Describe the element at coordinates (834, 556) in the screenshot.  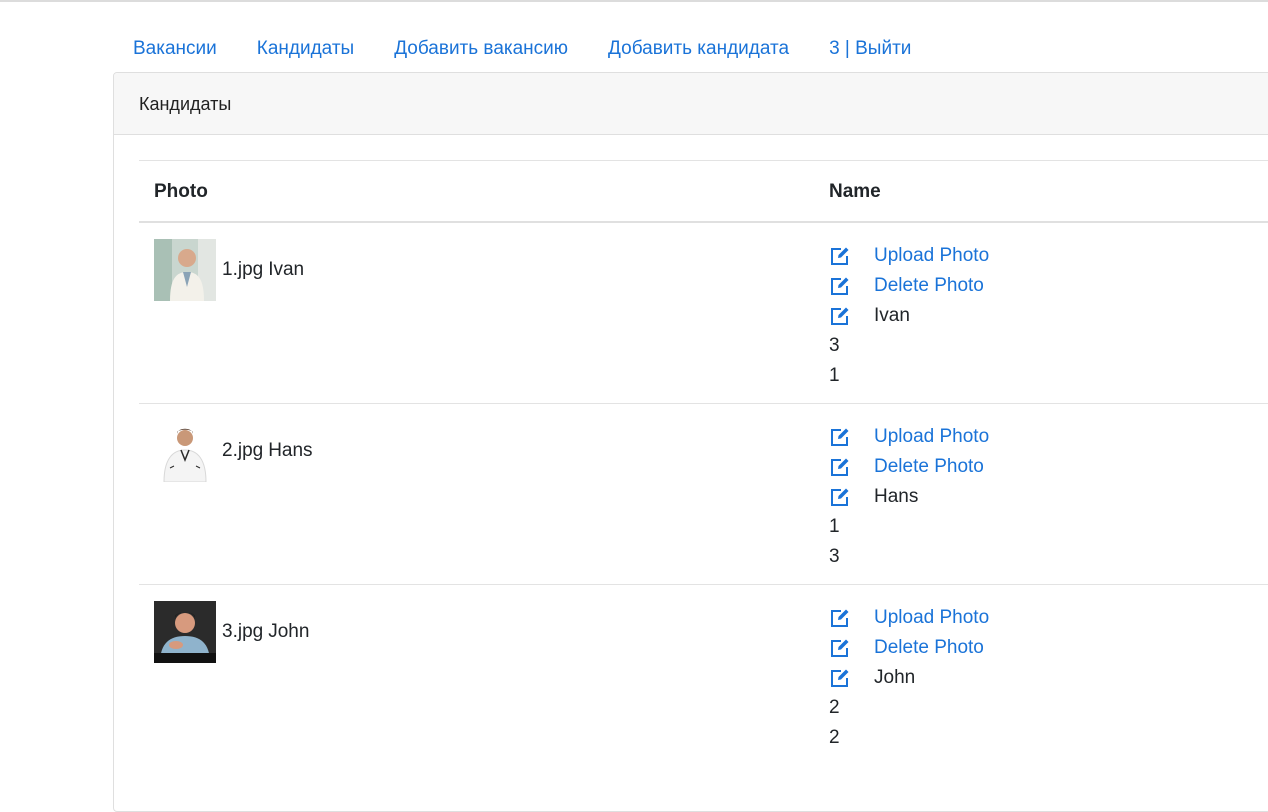
I see `candidate-value-2: 3` at that location.